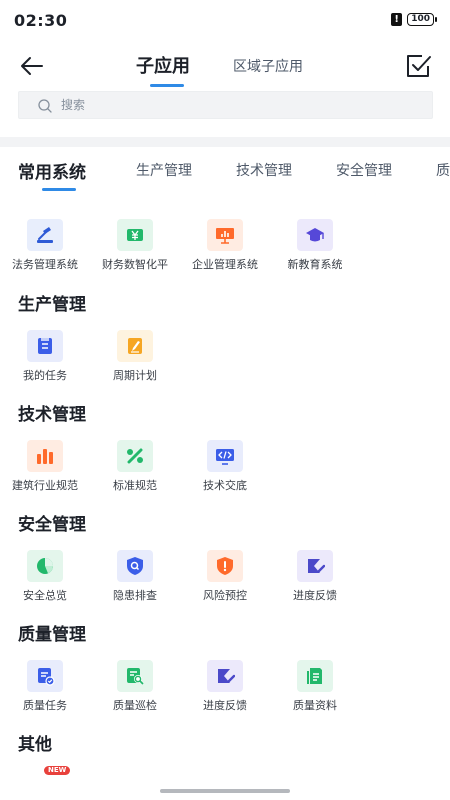  I want to click on presentation-icon, so click(225, 235).